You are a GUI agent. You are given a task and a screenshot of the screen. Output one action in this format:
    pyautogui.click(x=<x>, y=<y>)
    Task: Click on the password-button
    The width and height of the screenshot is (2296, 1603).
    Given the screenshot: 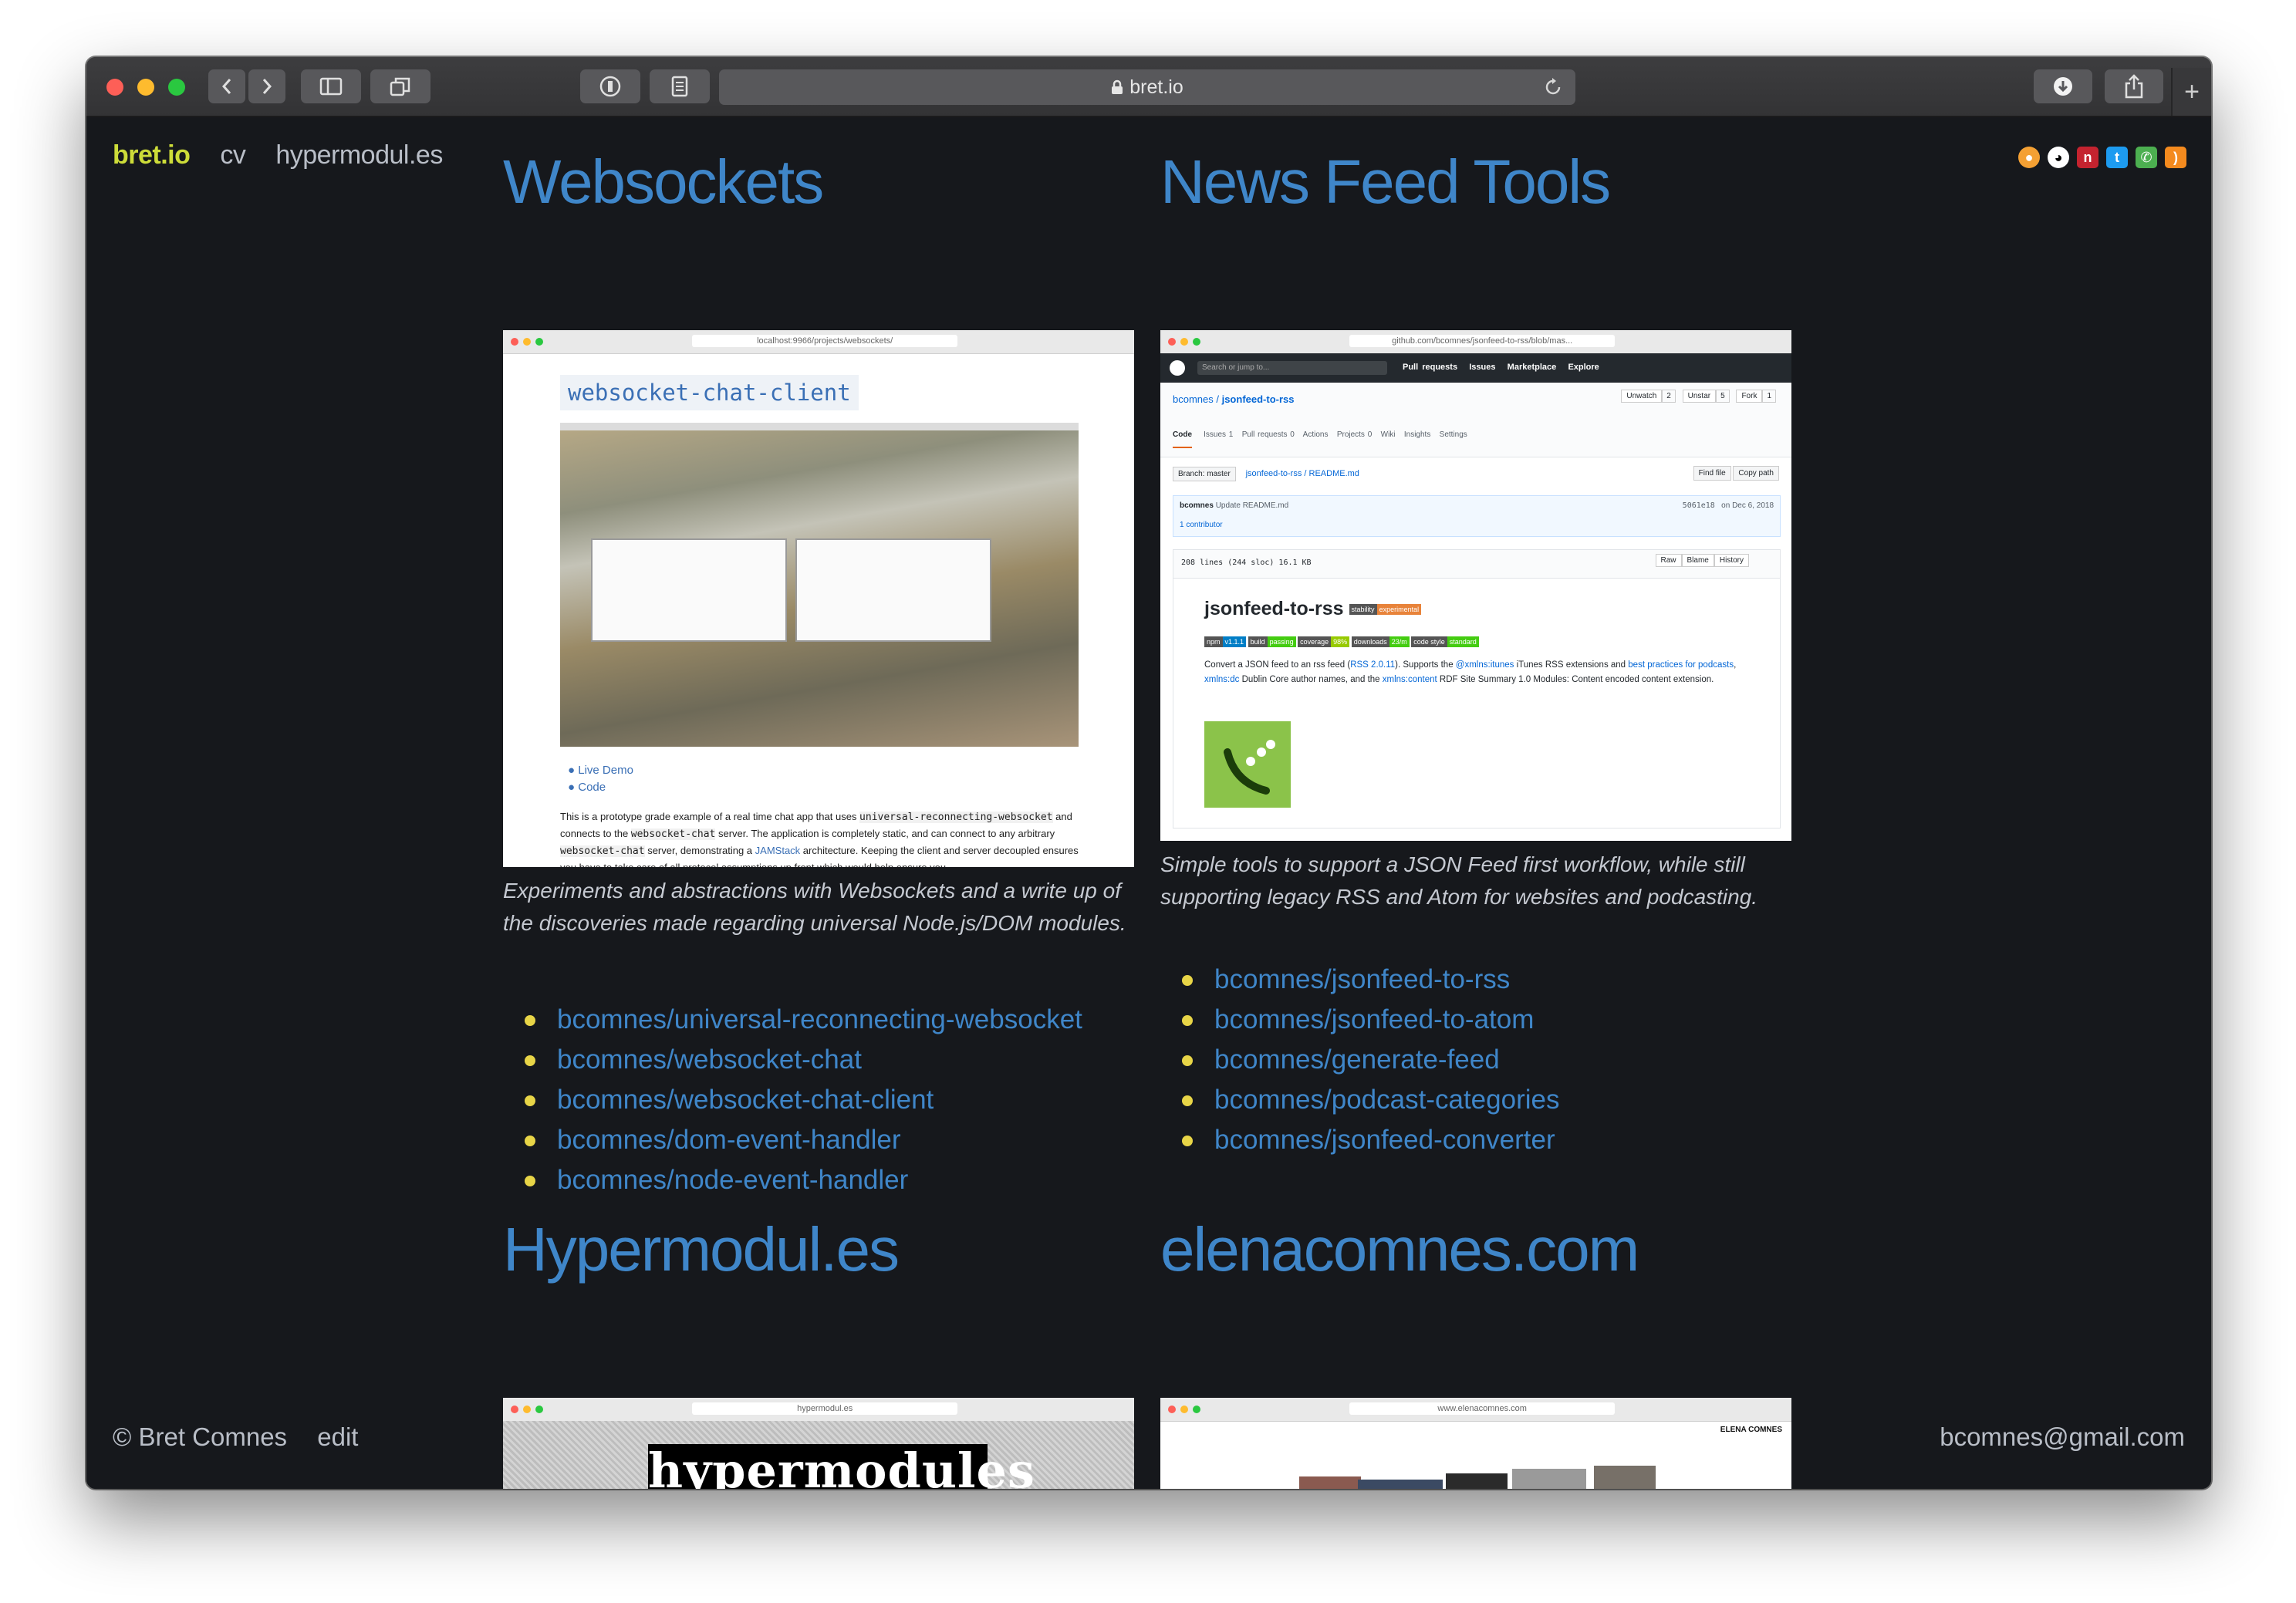 What is the action you would take?
    pyautogui.click(x=610, y=86)
    